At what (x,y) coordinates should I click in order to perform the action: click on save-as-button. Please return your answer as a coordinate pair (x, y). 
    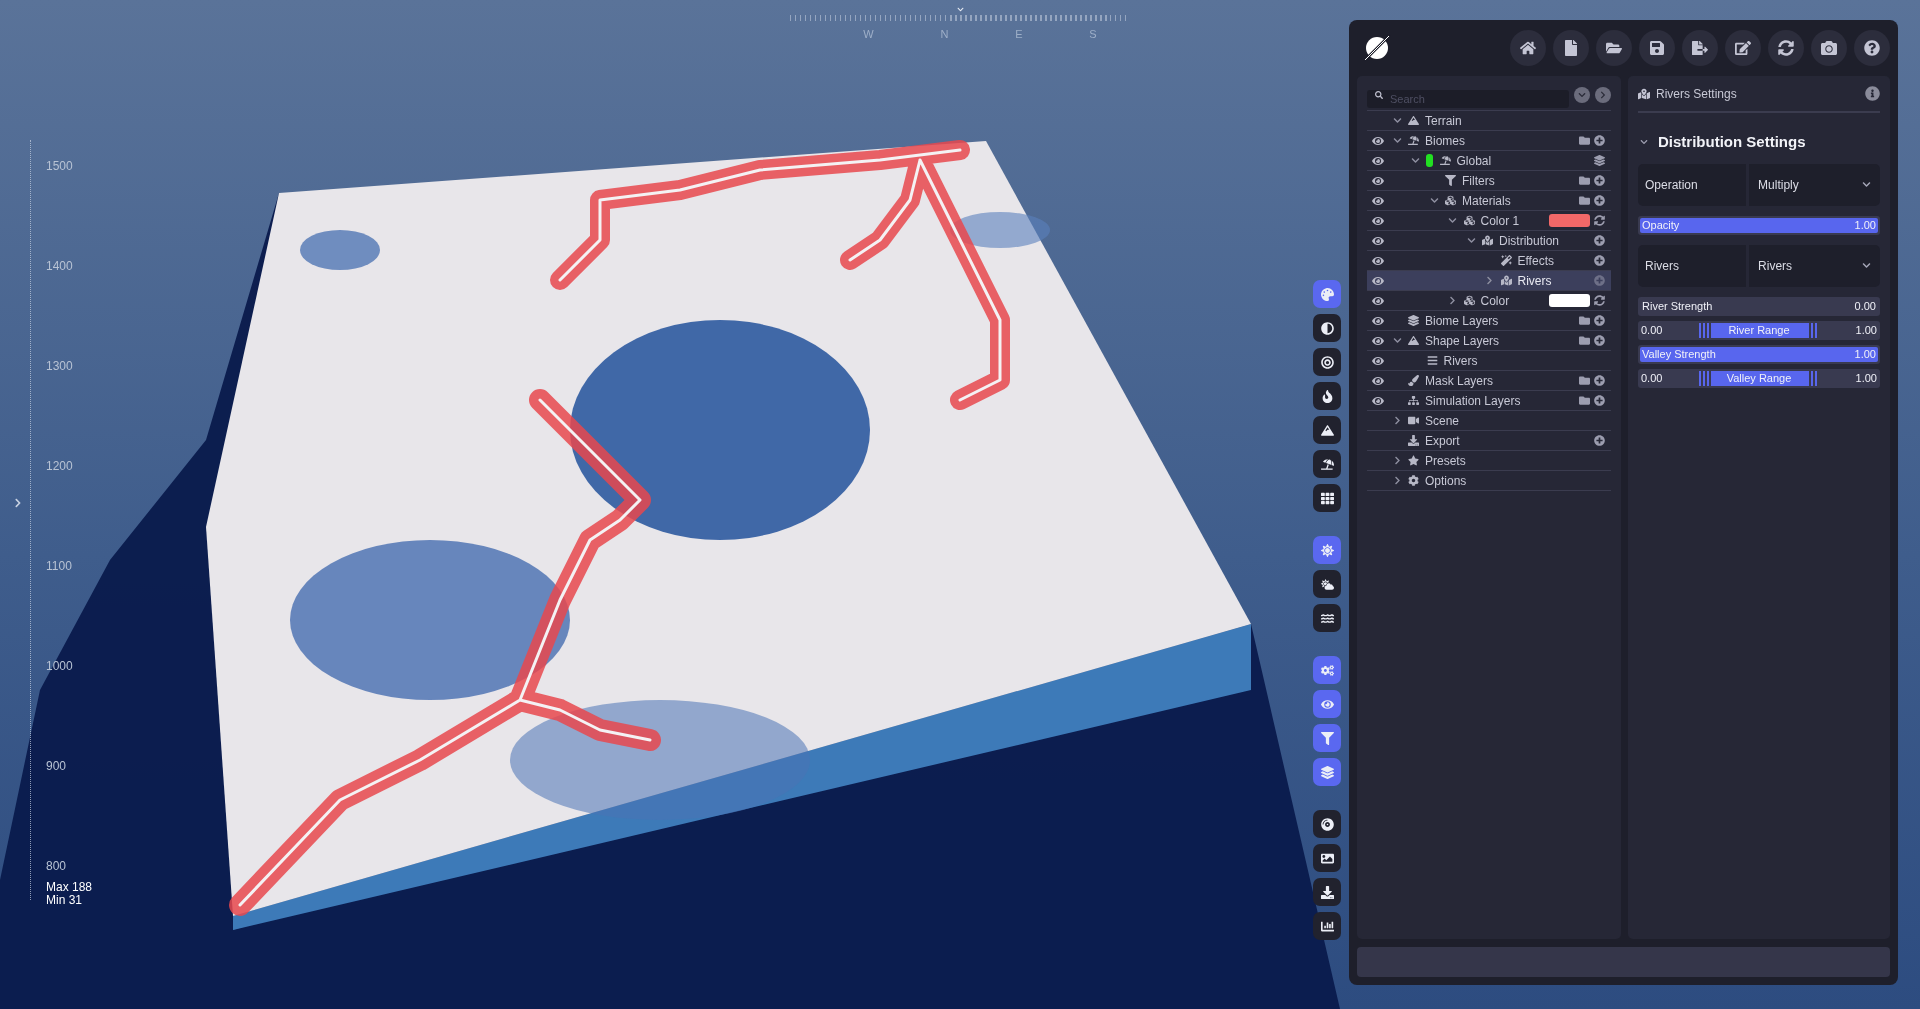
    Looking at the image, I should click on (1700, 48).